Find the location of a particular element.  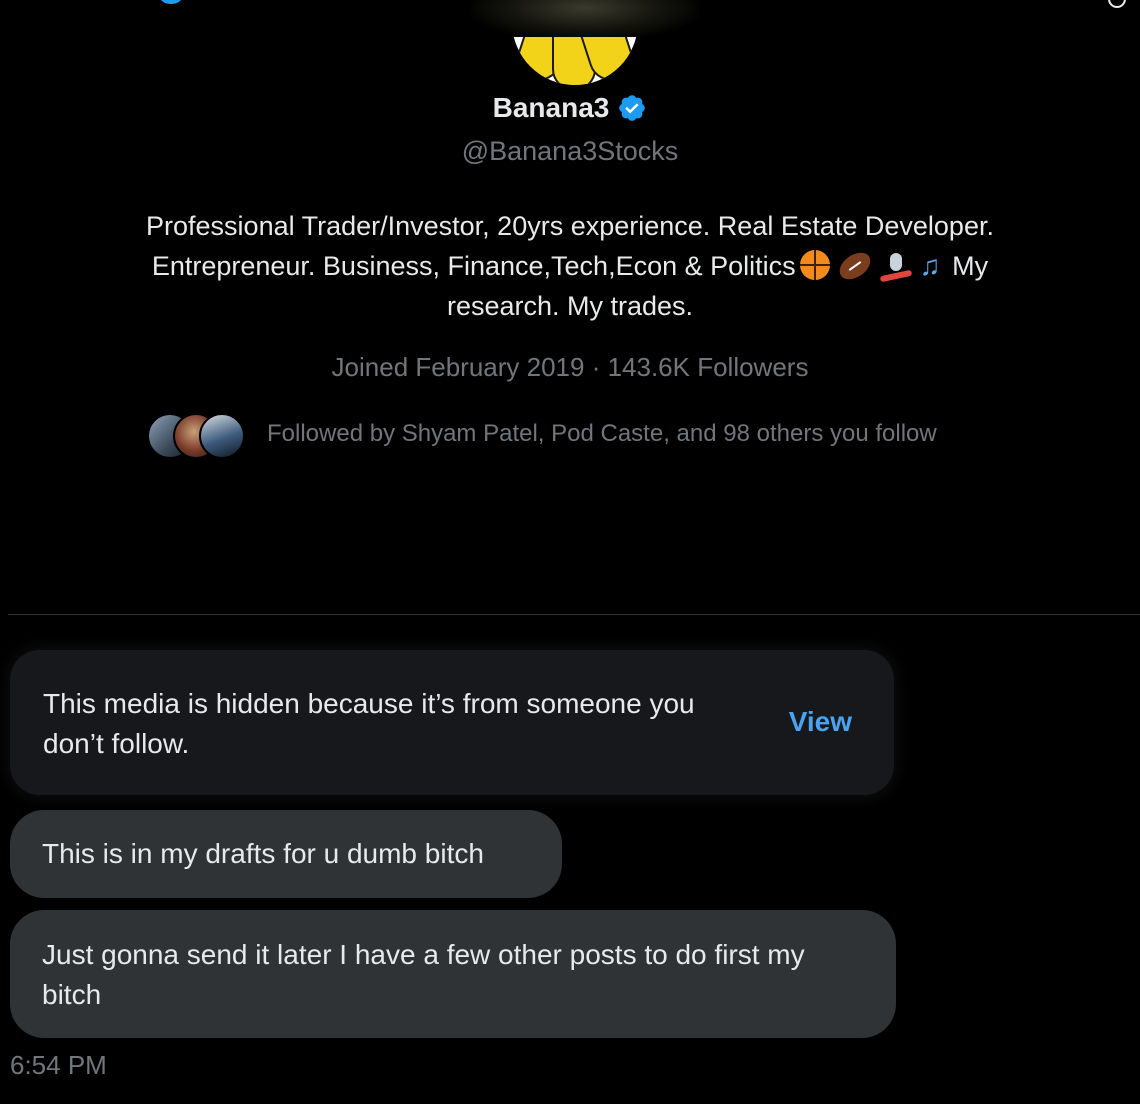

view-button: View is located at coordinates (820, 722).